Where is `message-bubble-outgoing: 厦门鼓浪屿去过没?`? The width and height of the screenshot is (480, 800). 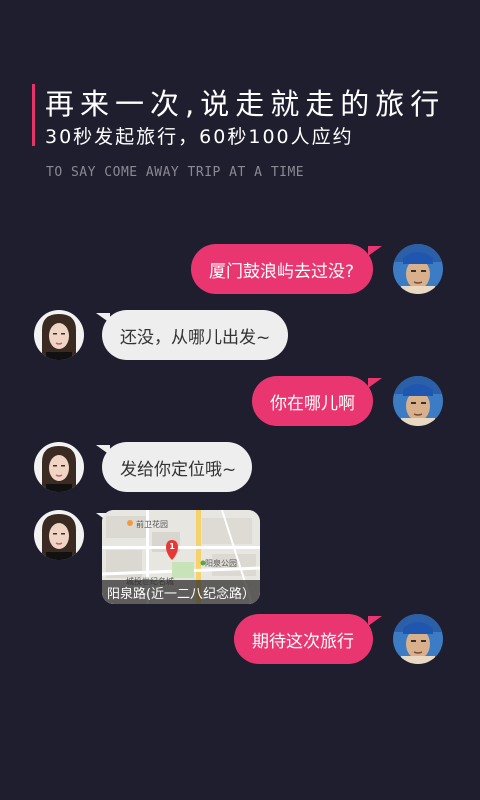 message-bubble-outgoing: 厦门鼓浪屿去过没? is located at coordinates (282, 269).